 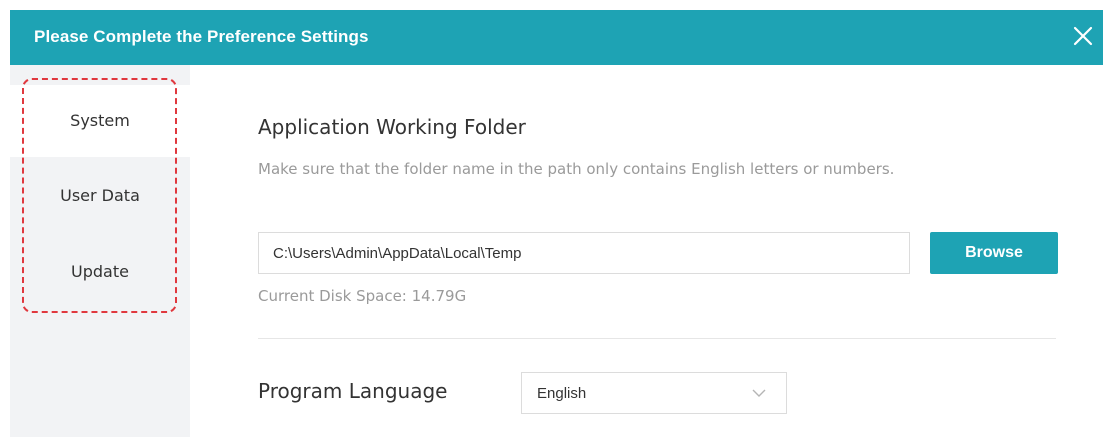 I want to click on sidebar-item-label: System, so click(x=100, y=120).